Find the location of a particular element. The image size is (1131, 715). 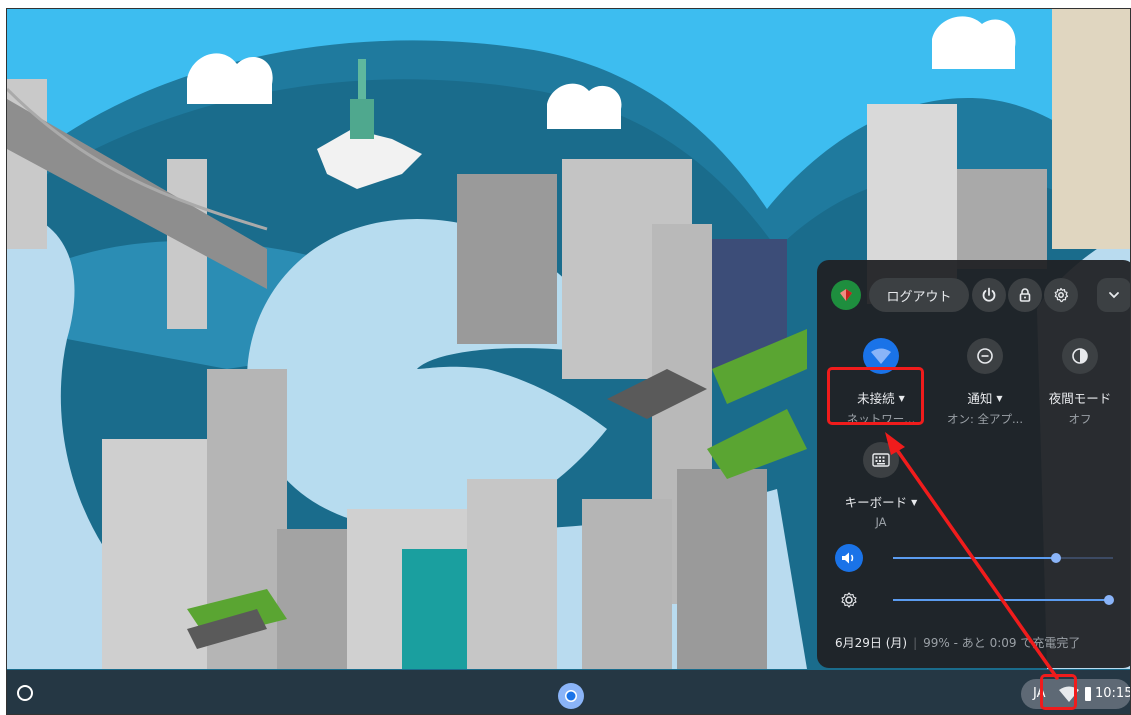

brightness-thumb is located at coordinates (1109, 600).